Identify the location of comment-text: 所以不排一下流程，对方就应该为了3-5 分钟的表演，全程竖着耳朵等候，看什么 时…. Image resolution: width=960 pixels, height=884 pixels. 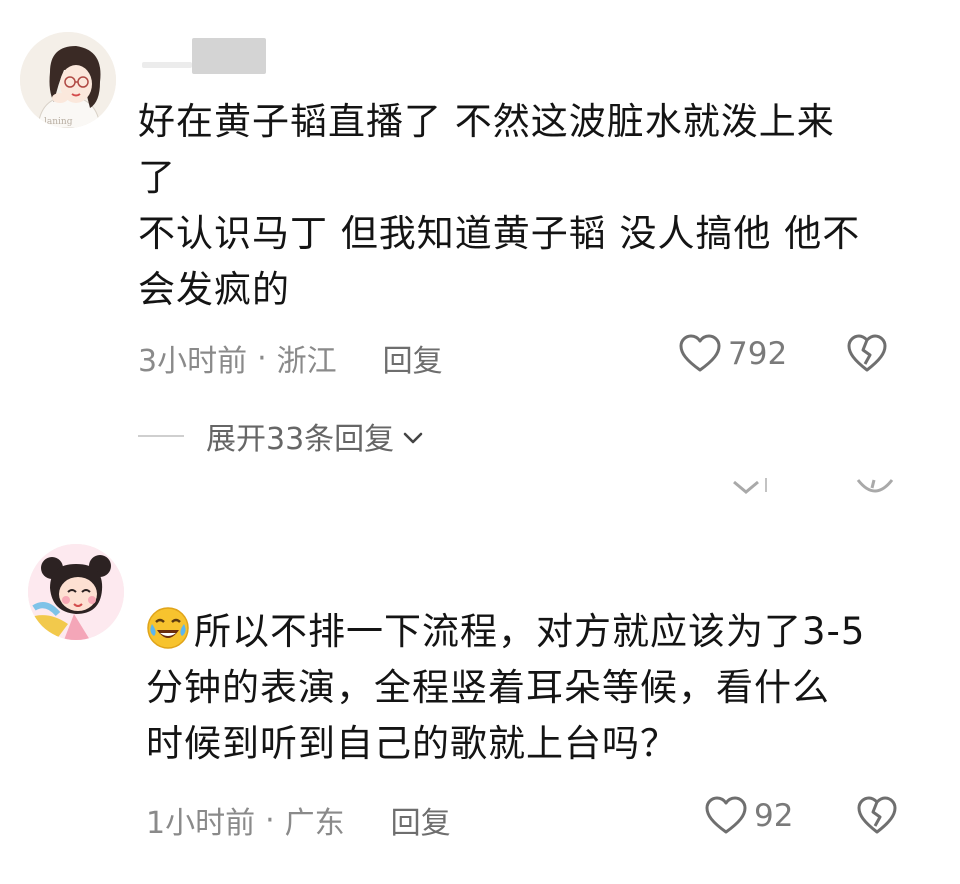
(505, 688).